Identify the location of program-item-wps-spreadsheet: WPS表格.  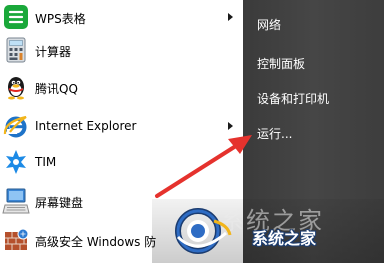
(121, 18).